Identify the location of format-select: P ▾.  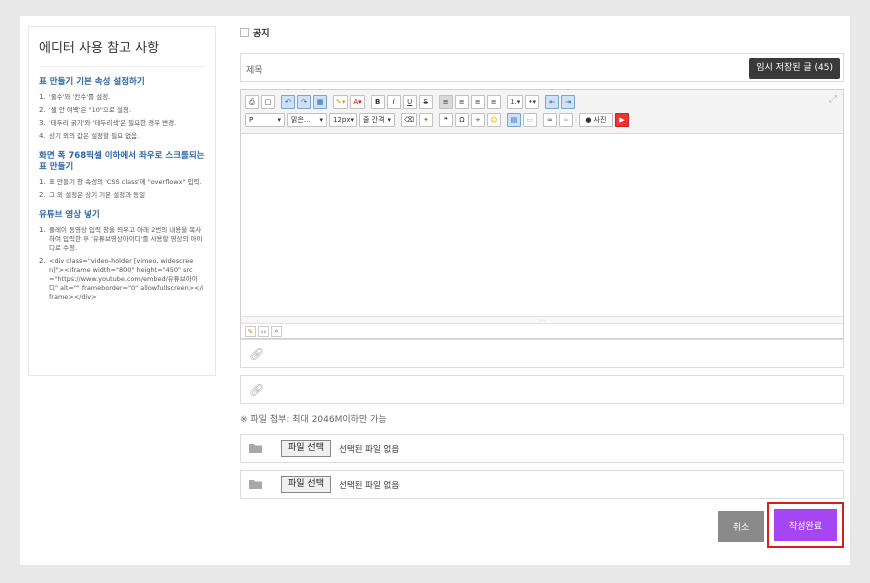
(265, 120).